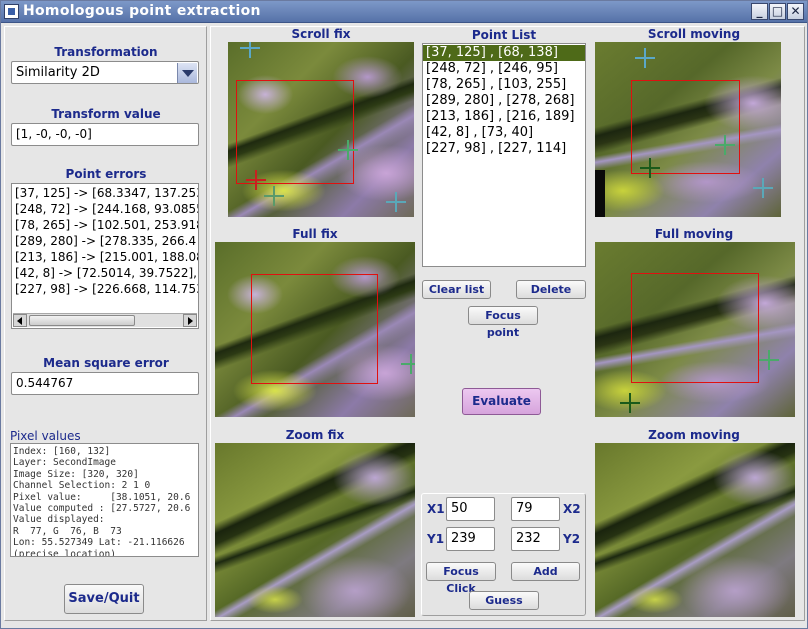 The height and width of the screenshot is (629, 808). Describe the element at coordinates (315, 530) in the screenshot. I see `zoom-fix-image` at that location.